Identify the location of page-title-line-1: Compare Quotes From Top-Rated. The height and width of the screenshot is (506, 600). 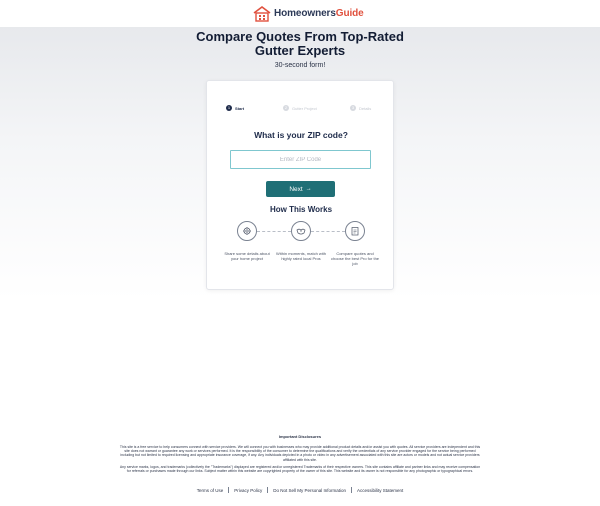
(300, 36).